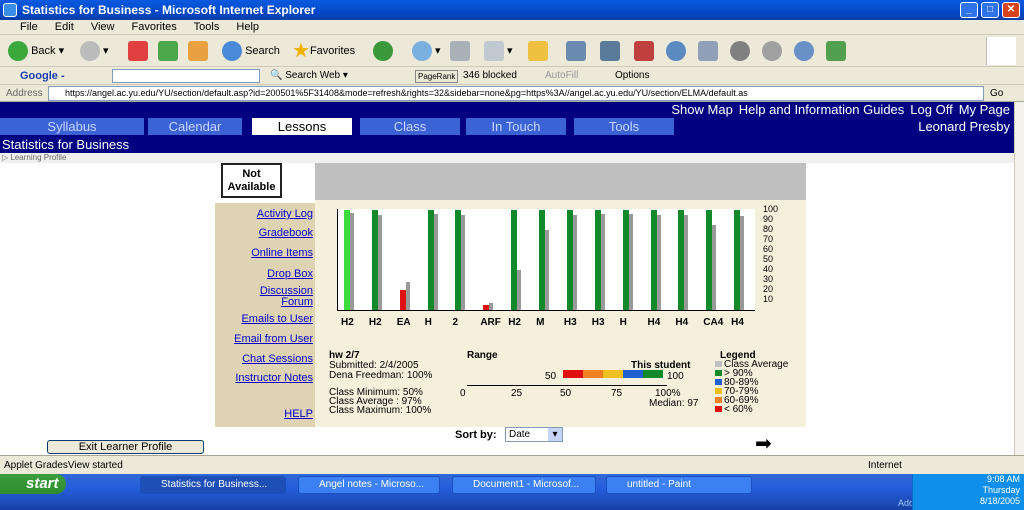 The width and height of the screenshot is (1024, 510). I want to click on vertical-scrollbar, so click(1019, 278).